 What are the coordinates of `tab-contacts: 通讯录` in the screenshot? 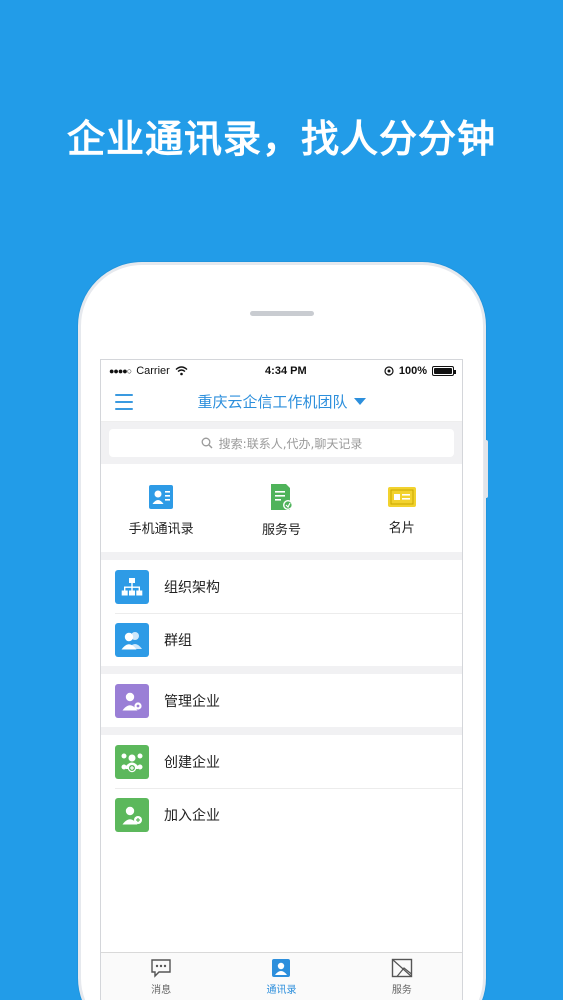 It's located at (281, 977).